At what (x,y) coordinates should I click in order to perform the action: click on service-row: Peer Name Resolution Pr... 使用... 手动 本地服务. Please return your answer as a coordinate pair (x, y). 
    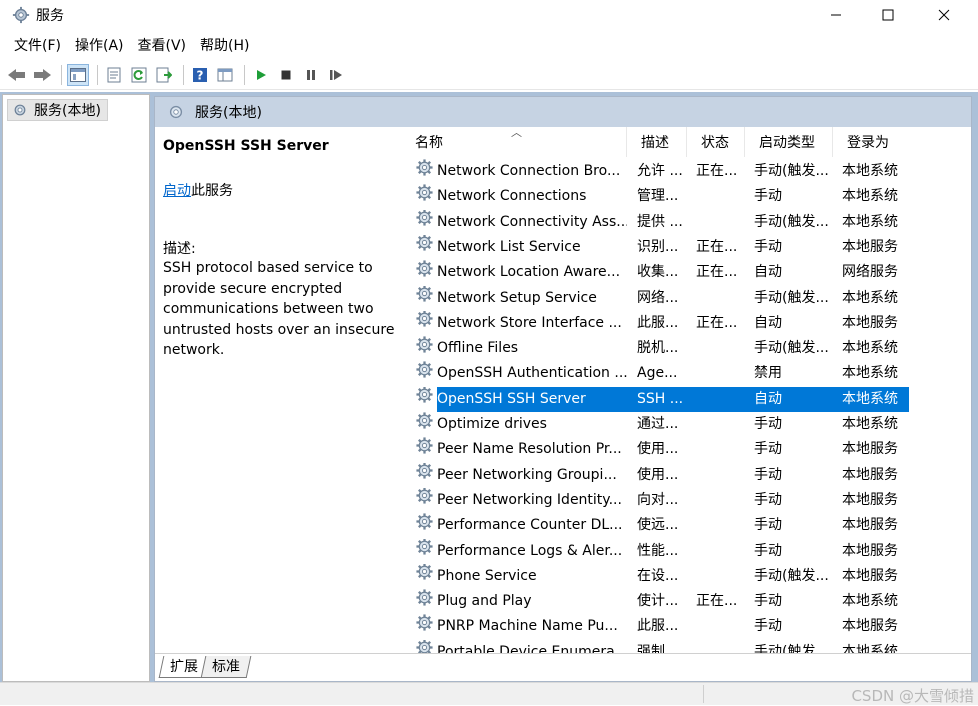
    Looking at the image, I should click on (676, 449).